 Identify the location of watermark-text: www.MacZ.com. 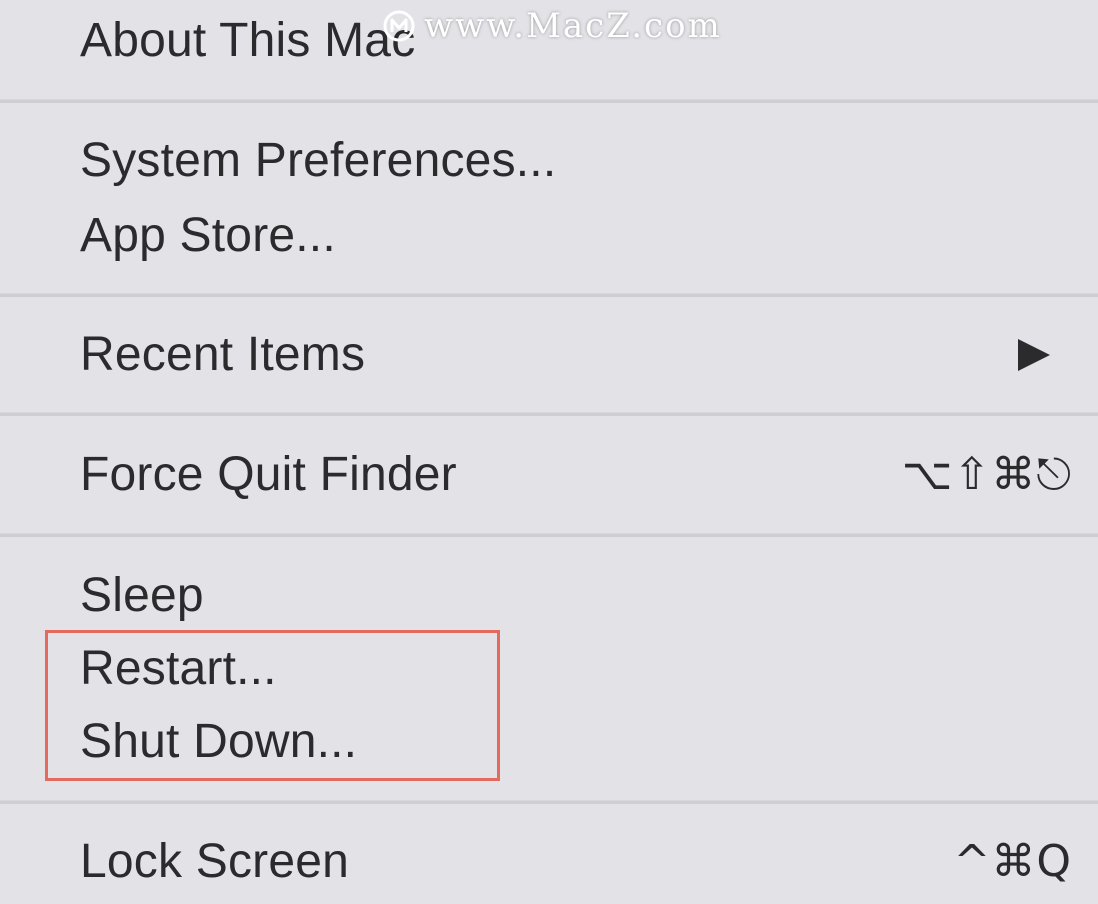
(573, 26).